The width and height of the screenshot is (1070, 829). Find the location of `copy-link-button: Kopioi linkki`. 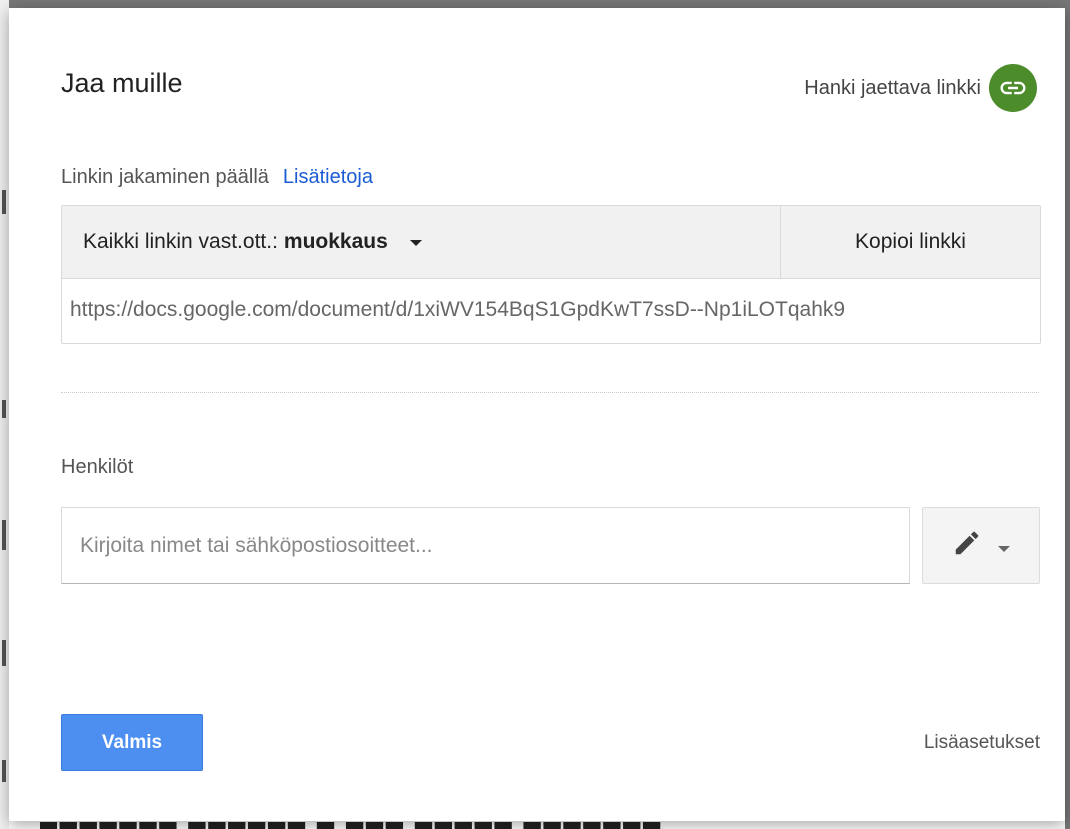

copy-link-button: Kopioi linkki is located at coordinates (910, 242).